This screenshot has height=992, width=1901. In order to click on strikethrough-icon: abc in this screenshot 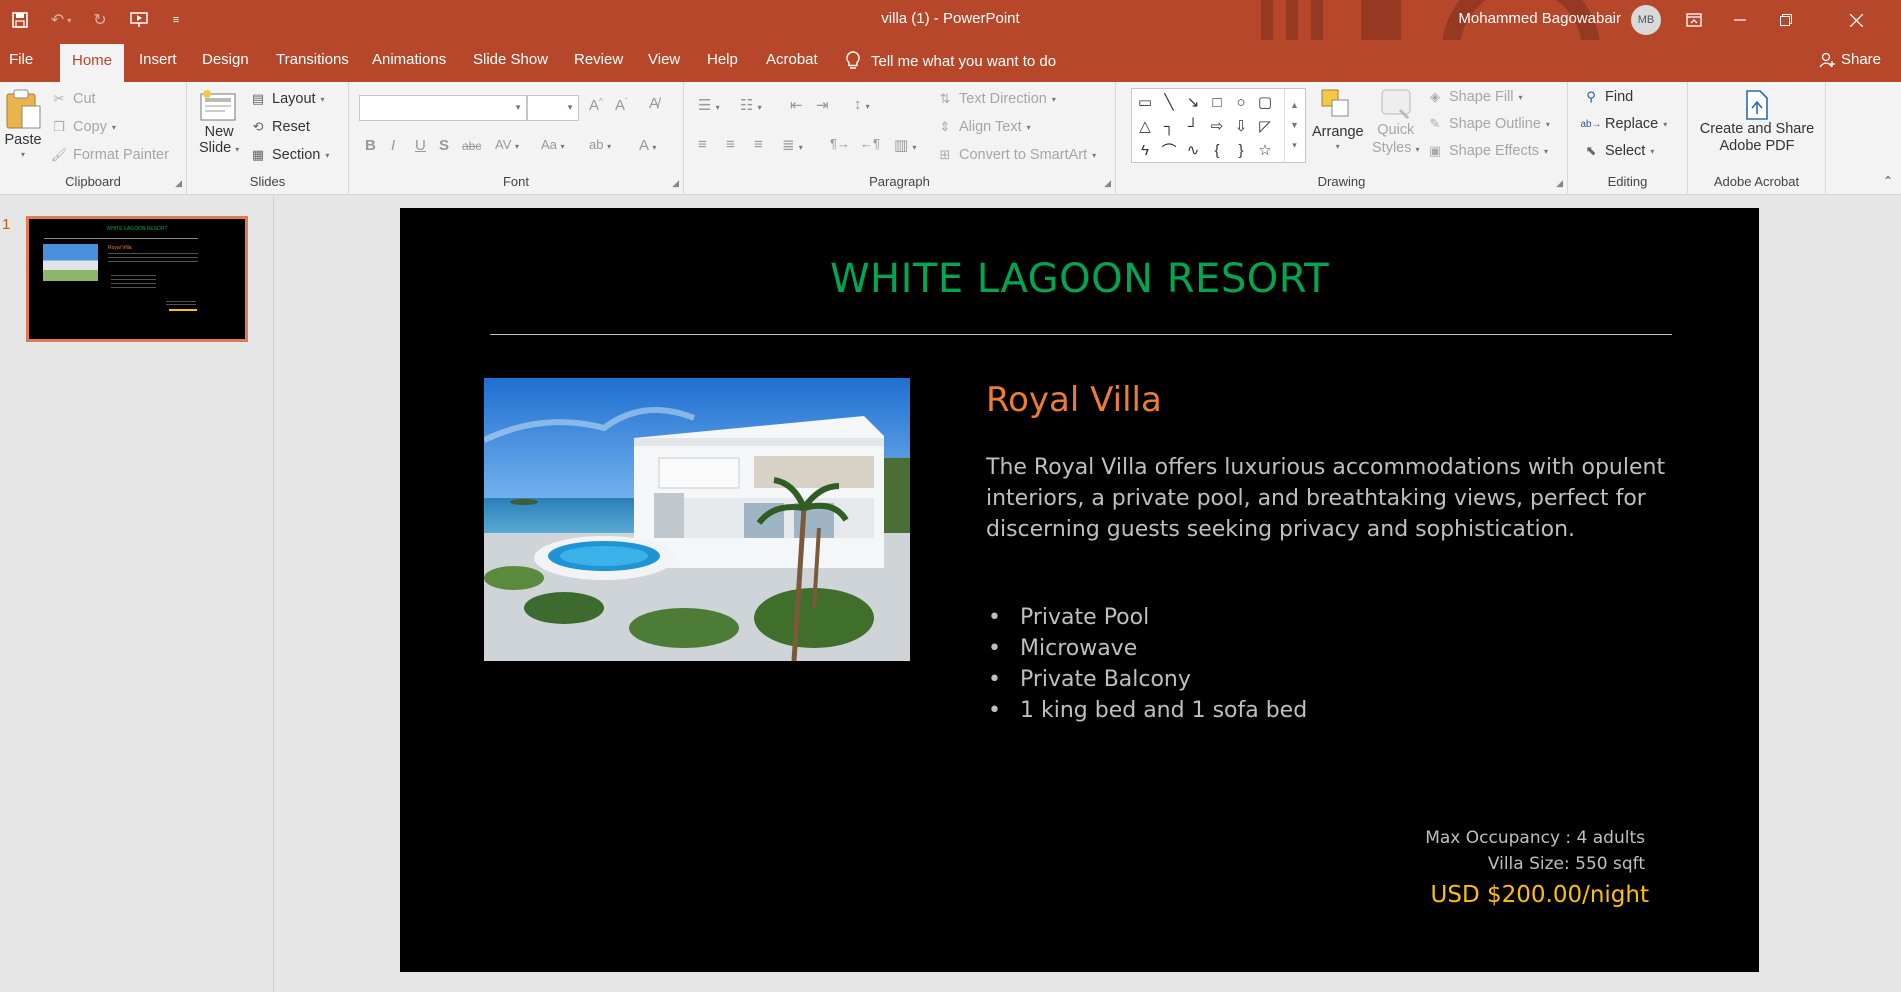, I will do `click(471, 146)`.